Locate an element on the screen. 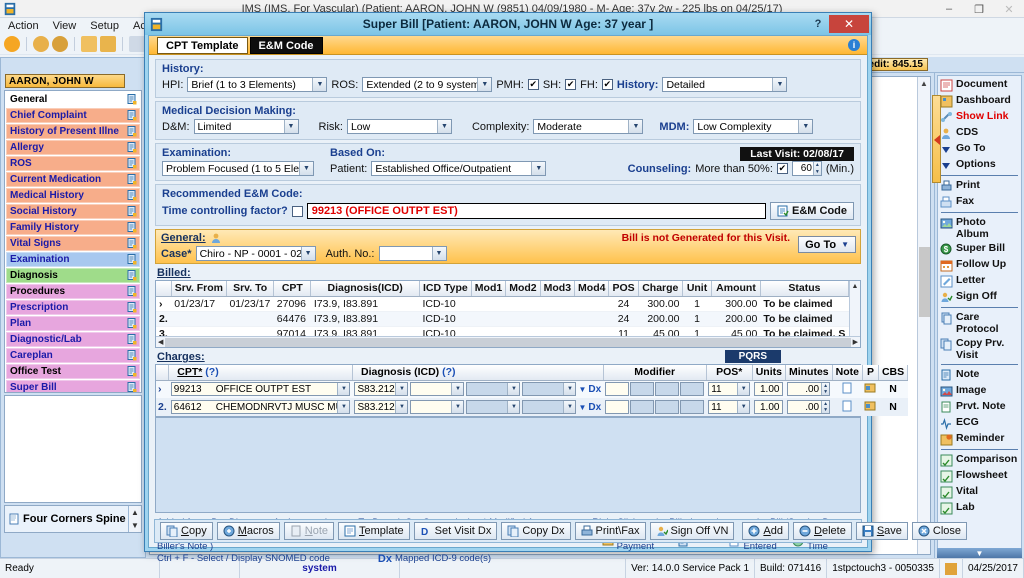  cell-cpt: 64612 CHEMODNRVTJ MUSC MUS ▼ is located at coordinates (261, 407).